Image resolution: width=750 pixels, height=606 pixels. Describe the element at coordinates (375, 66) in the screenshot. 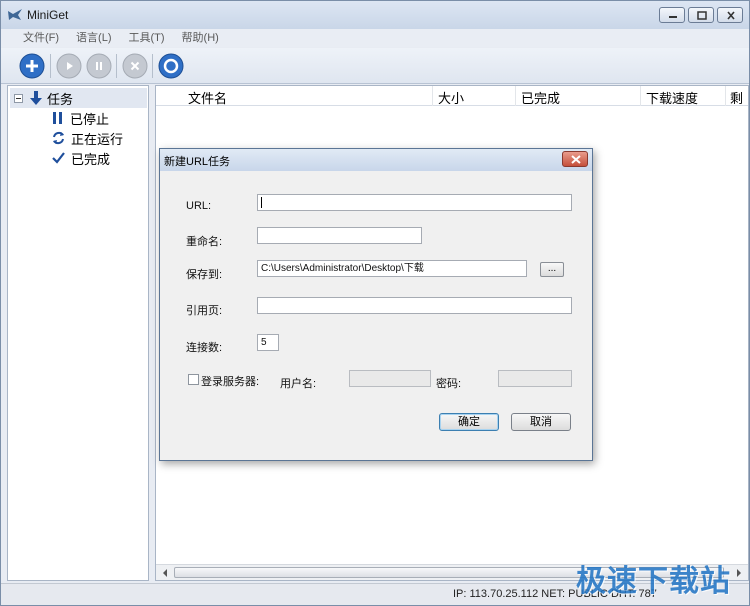

I see `toolbar` at that location.